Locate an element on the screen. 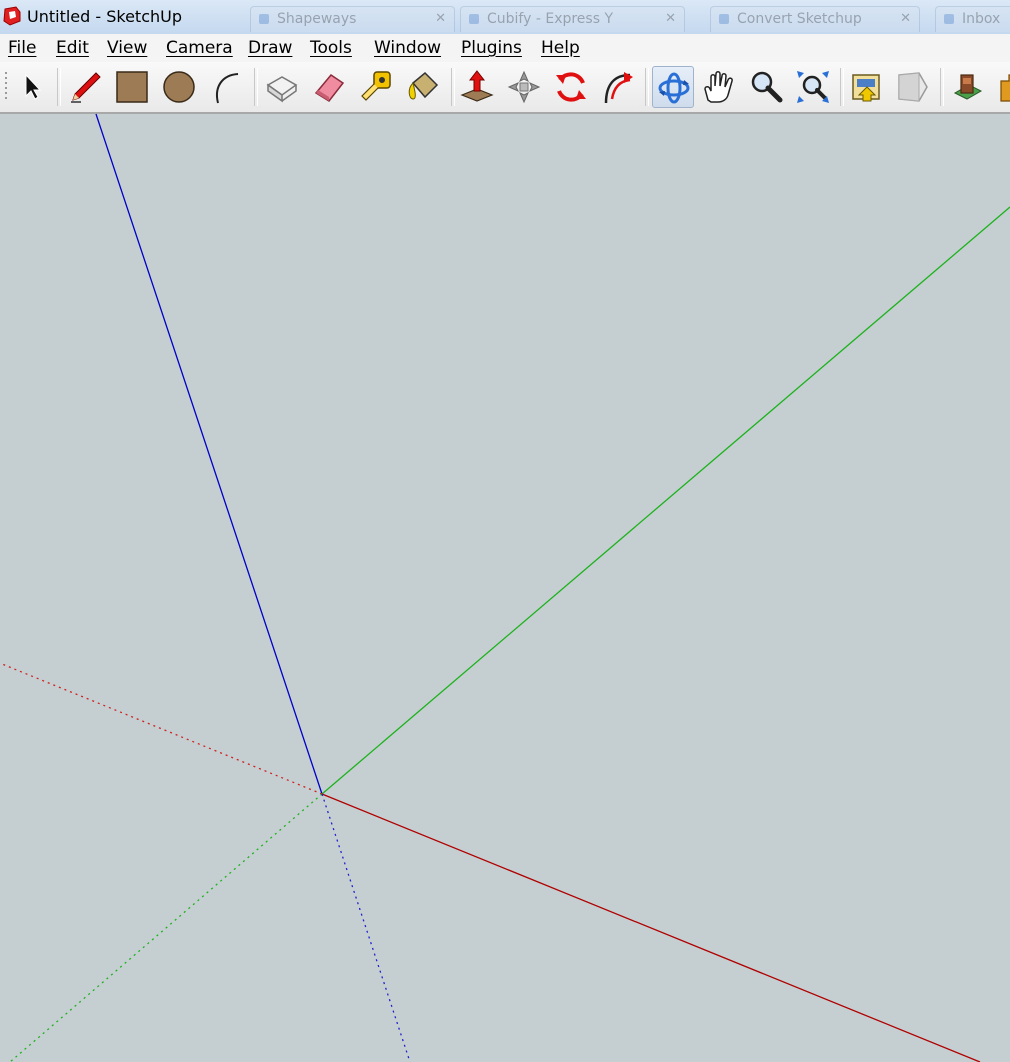  follow-me-tool-button is located at coordinates (618, 87).